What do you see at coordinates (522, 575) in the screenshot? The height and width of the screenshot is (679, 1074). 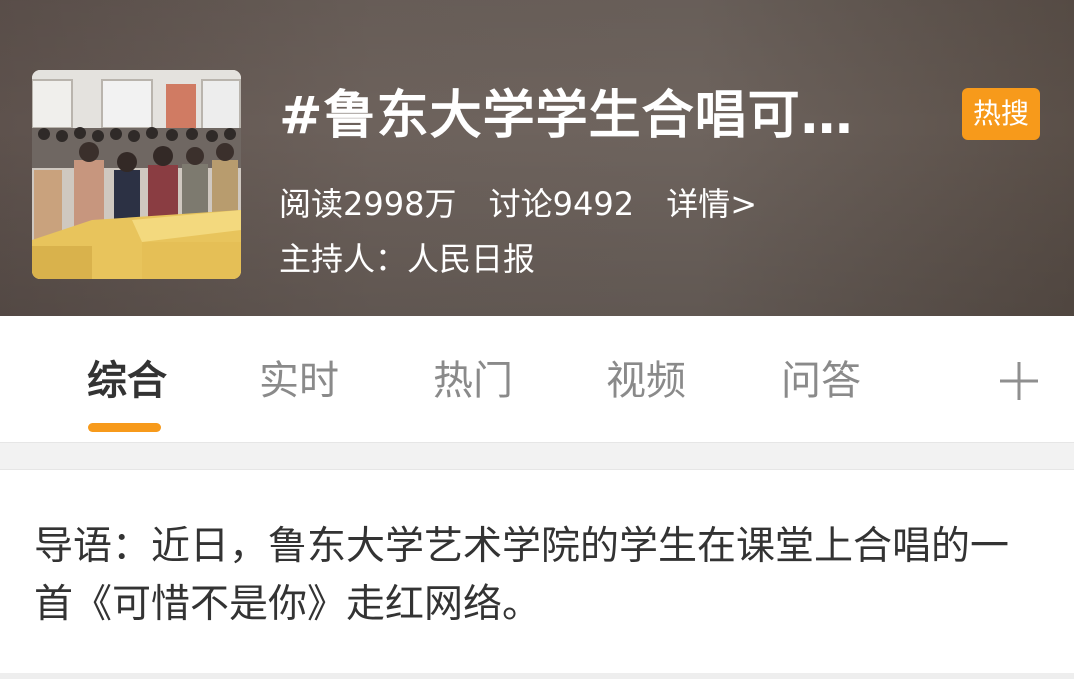 I see `topic-intro-text: 导语：近日，鲁东大学艺术学院的学生在课堂上合唱的一首《可惜不是你》走红网络。` at bounding box center [522, 575].